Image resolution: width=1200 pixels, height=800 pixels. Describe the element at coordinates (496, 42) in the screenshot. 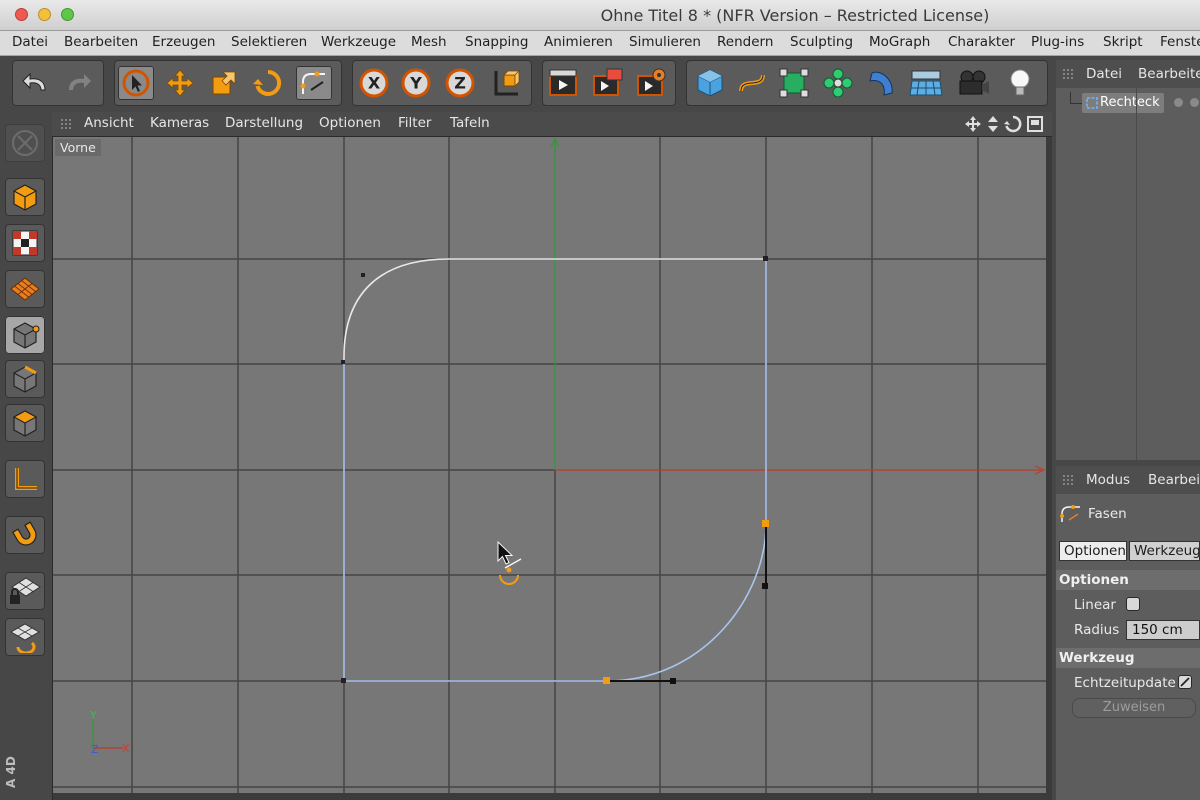

I see `menu-snapping: Snapping` at that location.